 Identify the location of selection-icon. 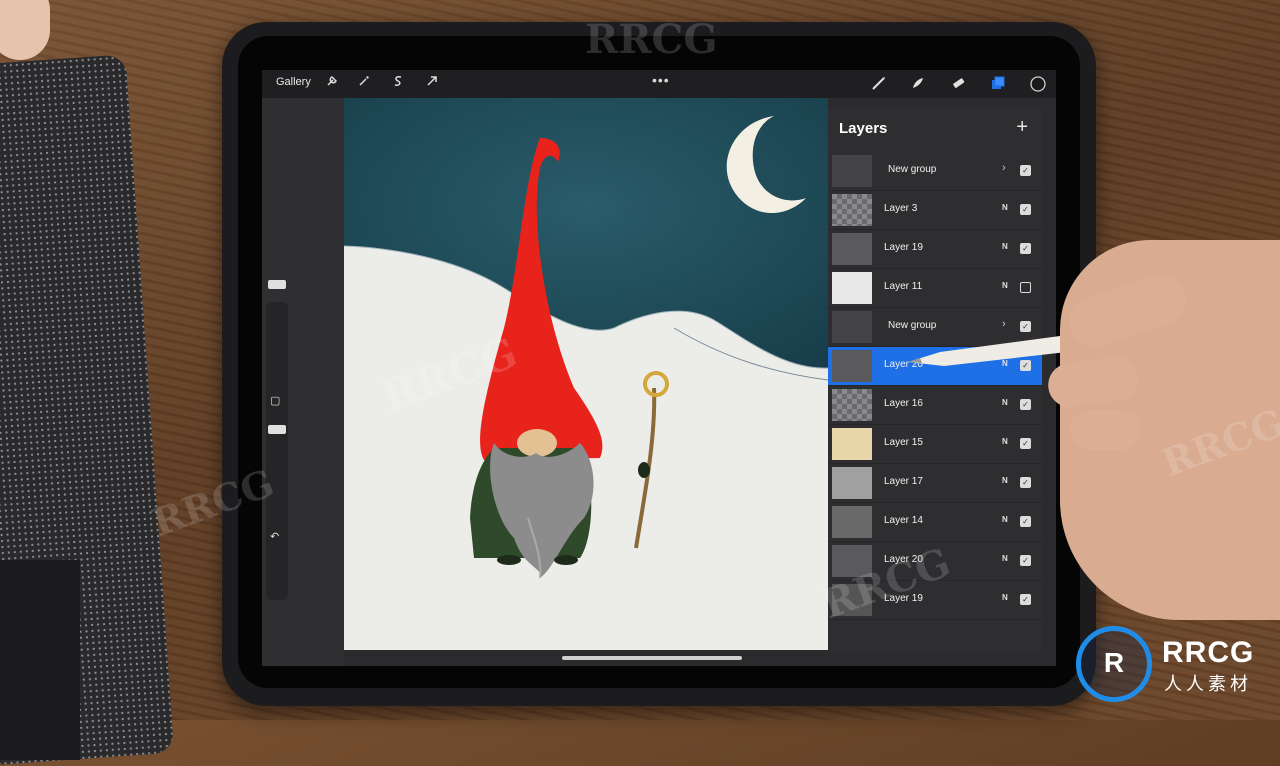
(398, 83).